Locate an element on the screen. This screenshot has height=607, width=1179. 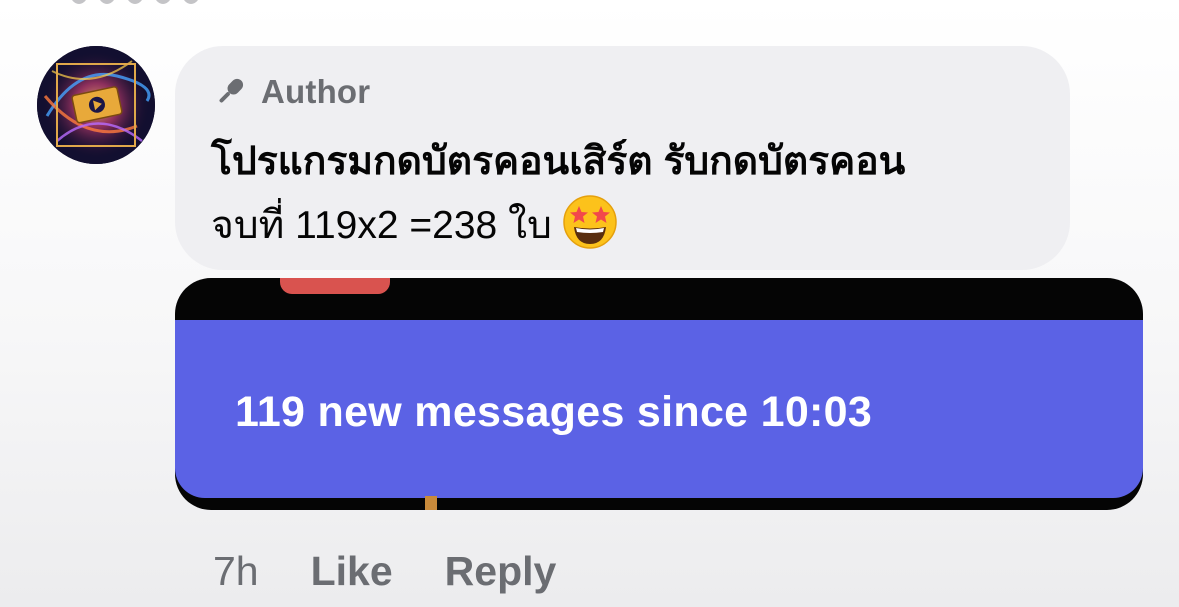
author-label: Author is located at coordinates (316, 91).